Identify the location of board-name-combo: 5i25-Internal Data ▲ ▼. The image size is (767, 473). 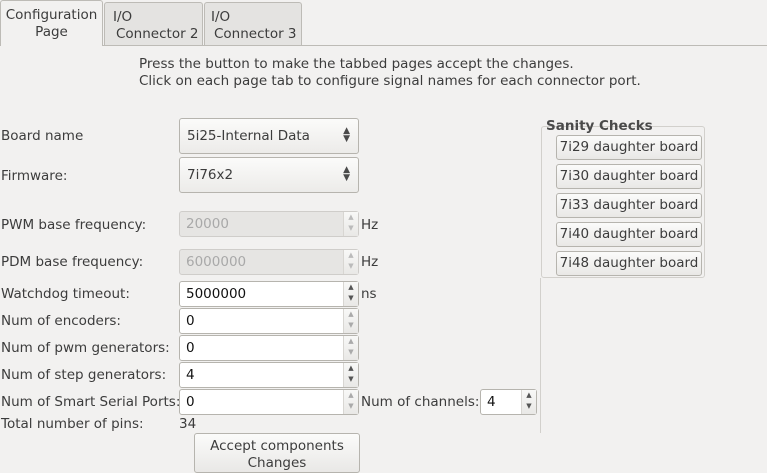
(269, 136).